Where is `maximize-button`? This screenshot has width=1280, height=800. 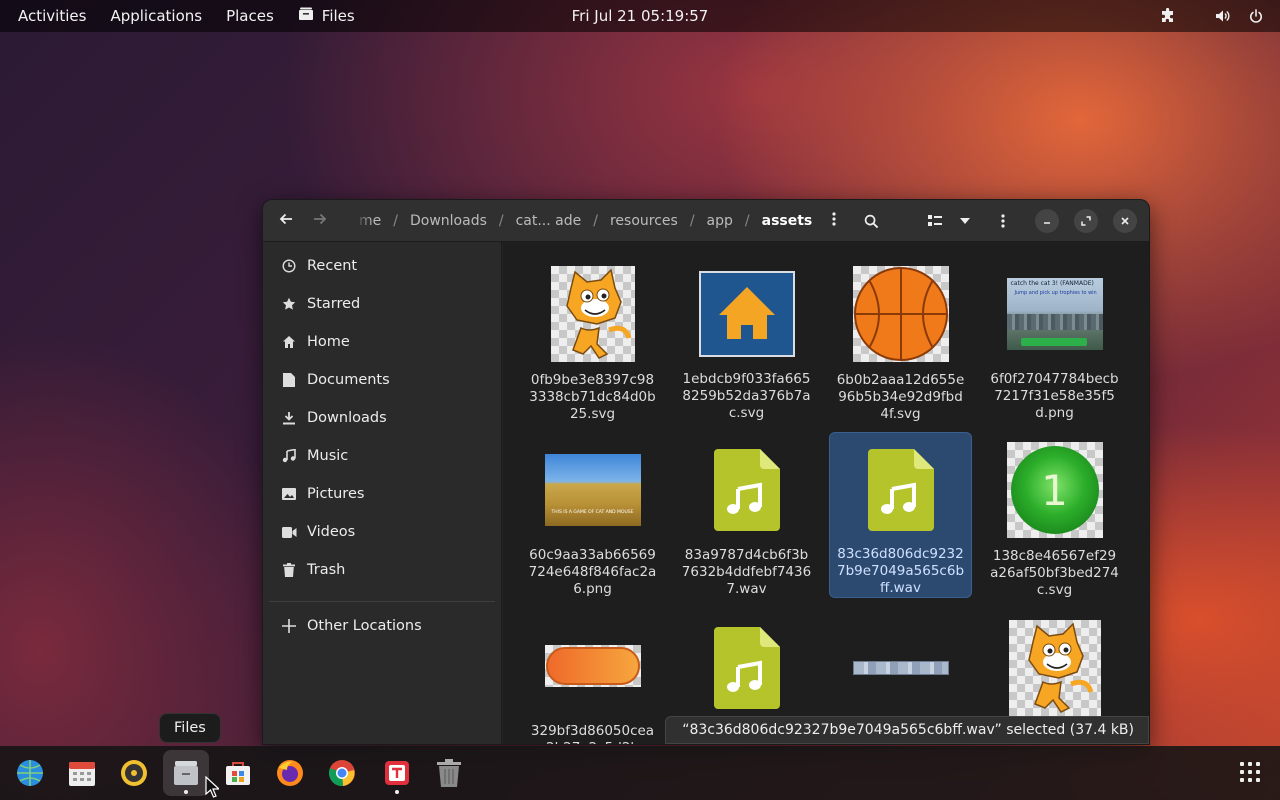
maximize-button is located at coordinates (1086, 221).